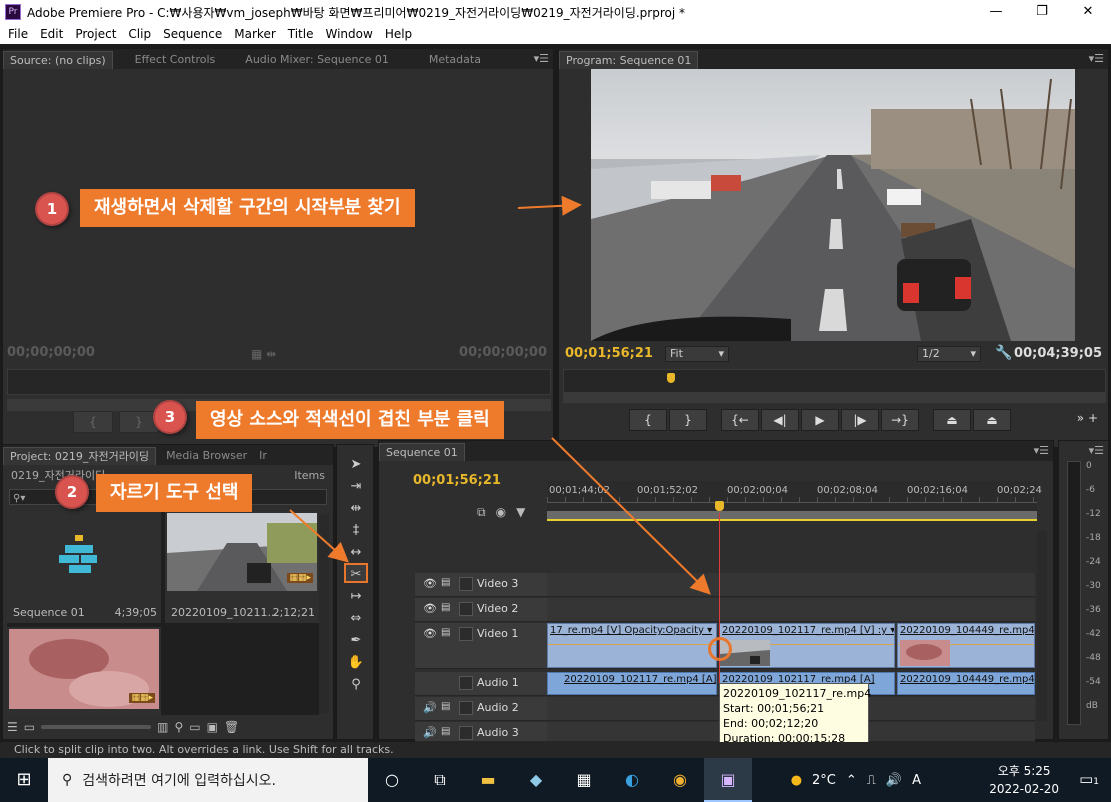 The image size is (1111, 802). What do you see at coordinates (12, 727) in the screenshot?
I see `list-view-icon: ☰` at bounding box center [12, 727].